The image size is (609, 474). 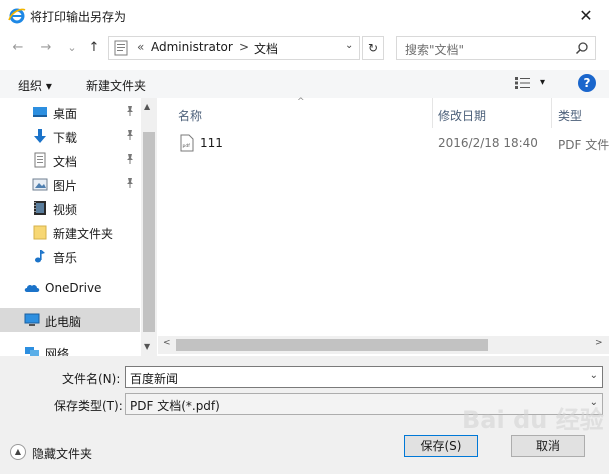 What do you see at coordinates (116, 85) in the screenshot?
I see `new-folder-button: 新建文件夹` at bounding box center [116, 85].